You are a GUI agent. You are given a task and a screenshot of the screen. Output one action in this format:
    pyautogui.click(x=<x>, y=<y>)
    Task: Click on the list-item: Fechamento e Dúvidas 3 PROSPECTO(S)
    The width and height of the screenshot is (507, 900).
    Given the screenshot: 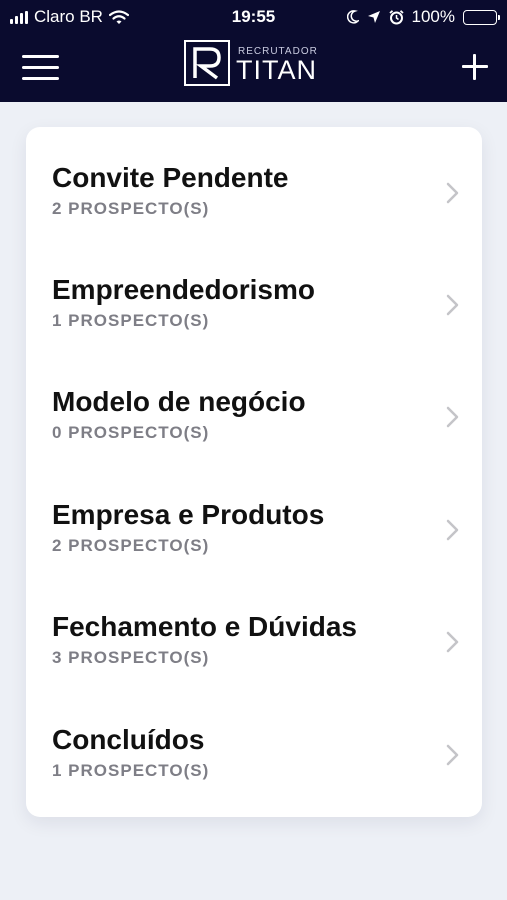 What is the action you would take?
    pyautogui.click(x=254, y=632)
    